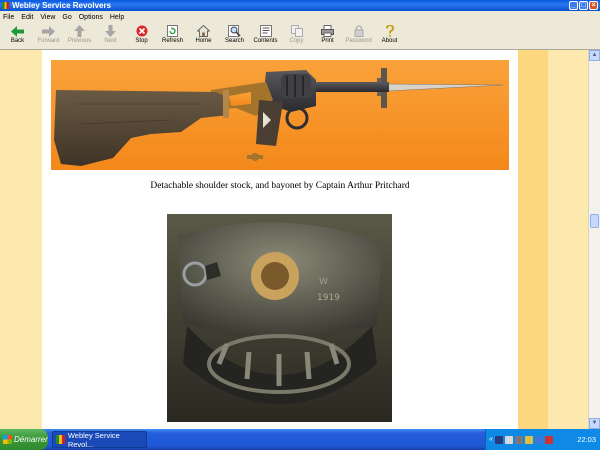 The width and height of the screenshot is (600, 450). Describe the element at coordinates (593, 5) in the screenshot. I see `close-button: ×` at that location.